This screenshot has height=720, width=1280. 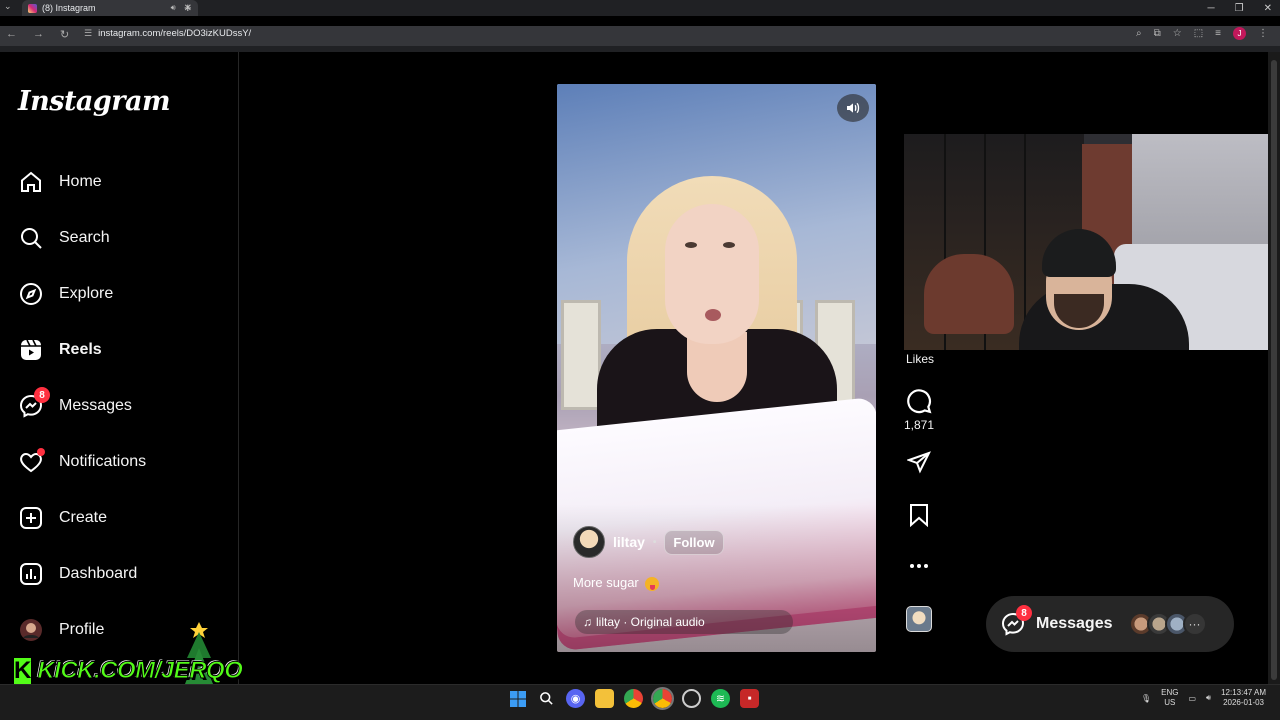 I want to click on notification-dot, so click(x=41, y=452).